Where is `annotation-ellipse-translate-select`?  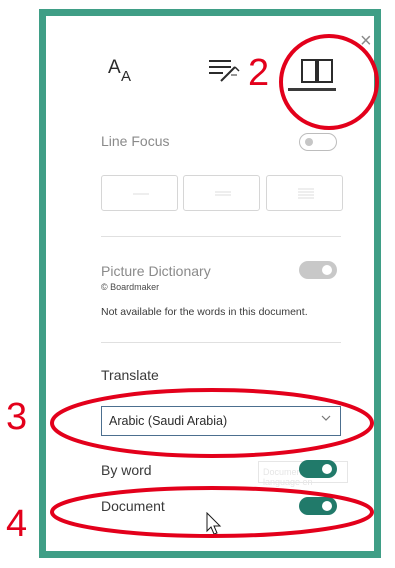 annotation-ellipse-translate-select is located at coordinates (212, 423).